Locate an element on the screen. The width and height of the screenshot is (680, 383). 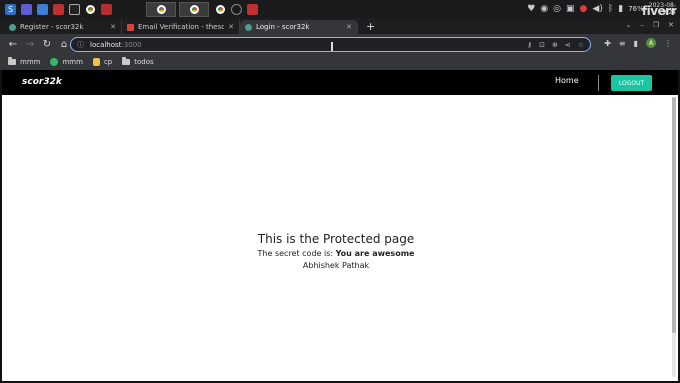
fiverr-watermark: fiverr is located at coordinates (659, 11).